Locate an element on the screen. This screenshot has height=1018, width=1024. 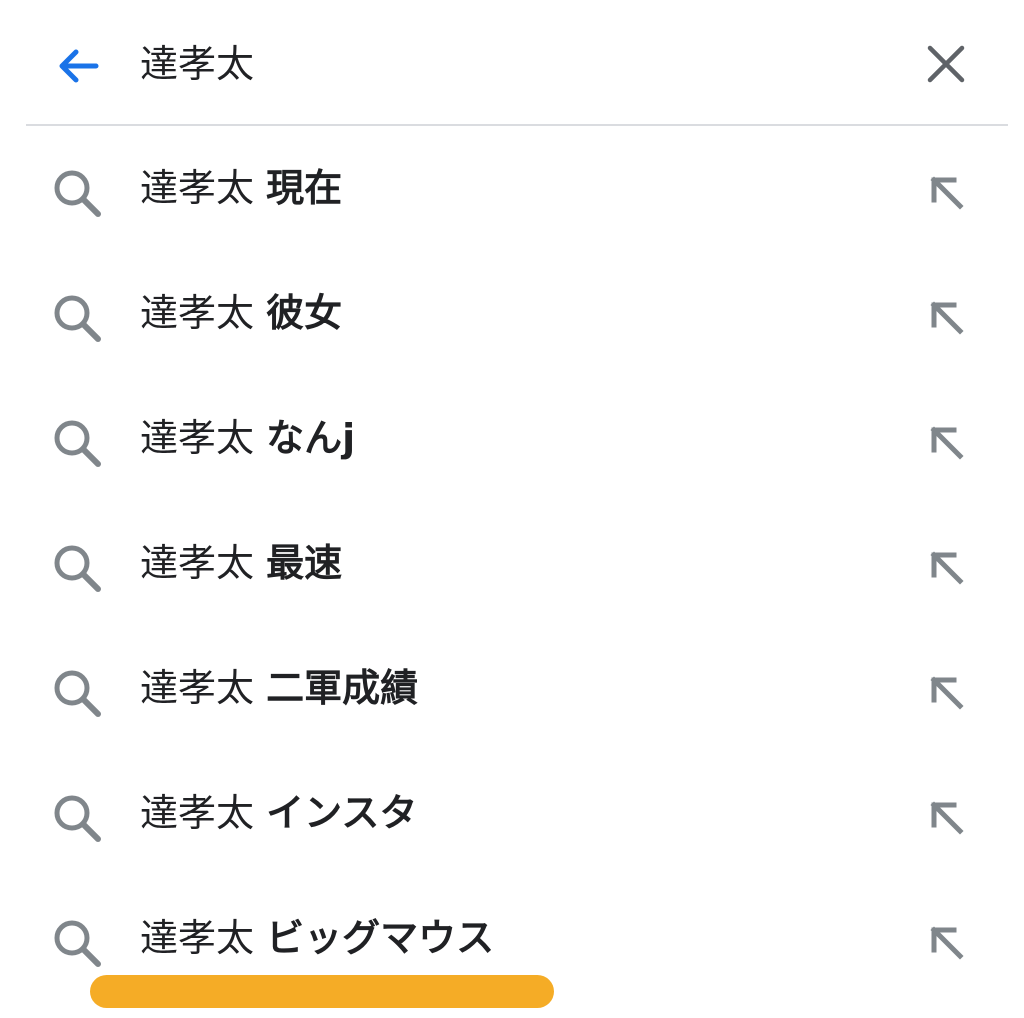
close-icon is located at coordinates (946, 64).